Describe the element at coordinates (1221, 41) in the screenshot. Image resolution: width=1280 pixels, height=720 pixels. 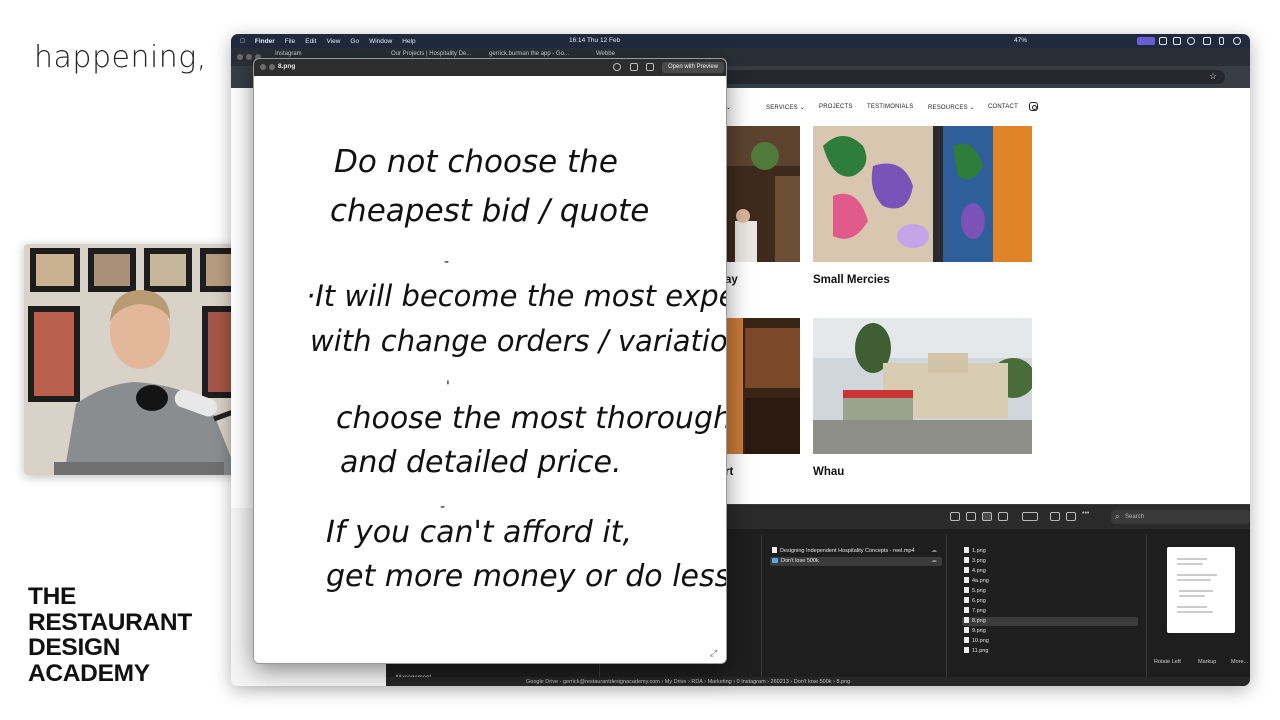
I see `bluetooth-icon` at that location.